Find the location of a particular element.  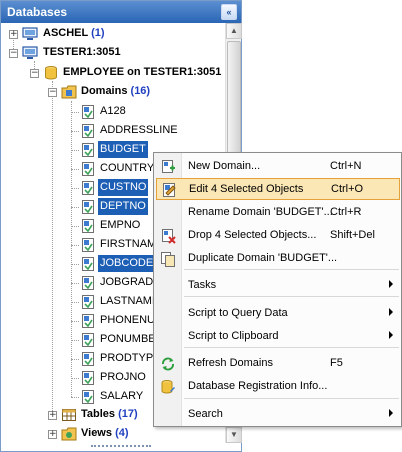

domain-label: ADDRESSLINE is located at coordinates (139, 130).